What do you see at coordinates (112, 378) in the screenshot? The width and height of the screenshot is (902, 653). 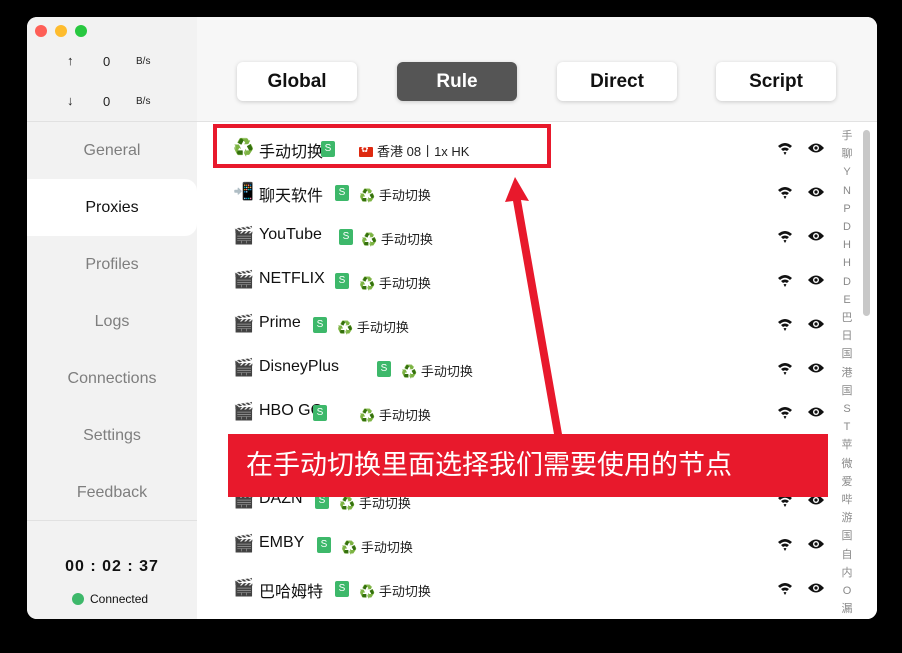 I see `sidebar-item-connections: Connections` at bounding box center [112, 378].